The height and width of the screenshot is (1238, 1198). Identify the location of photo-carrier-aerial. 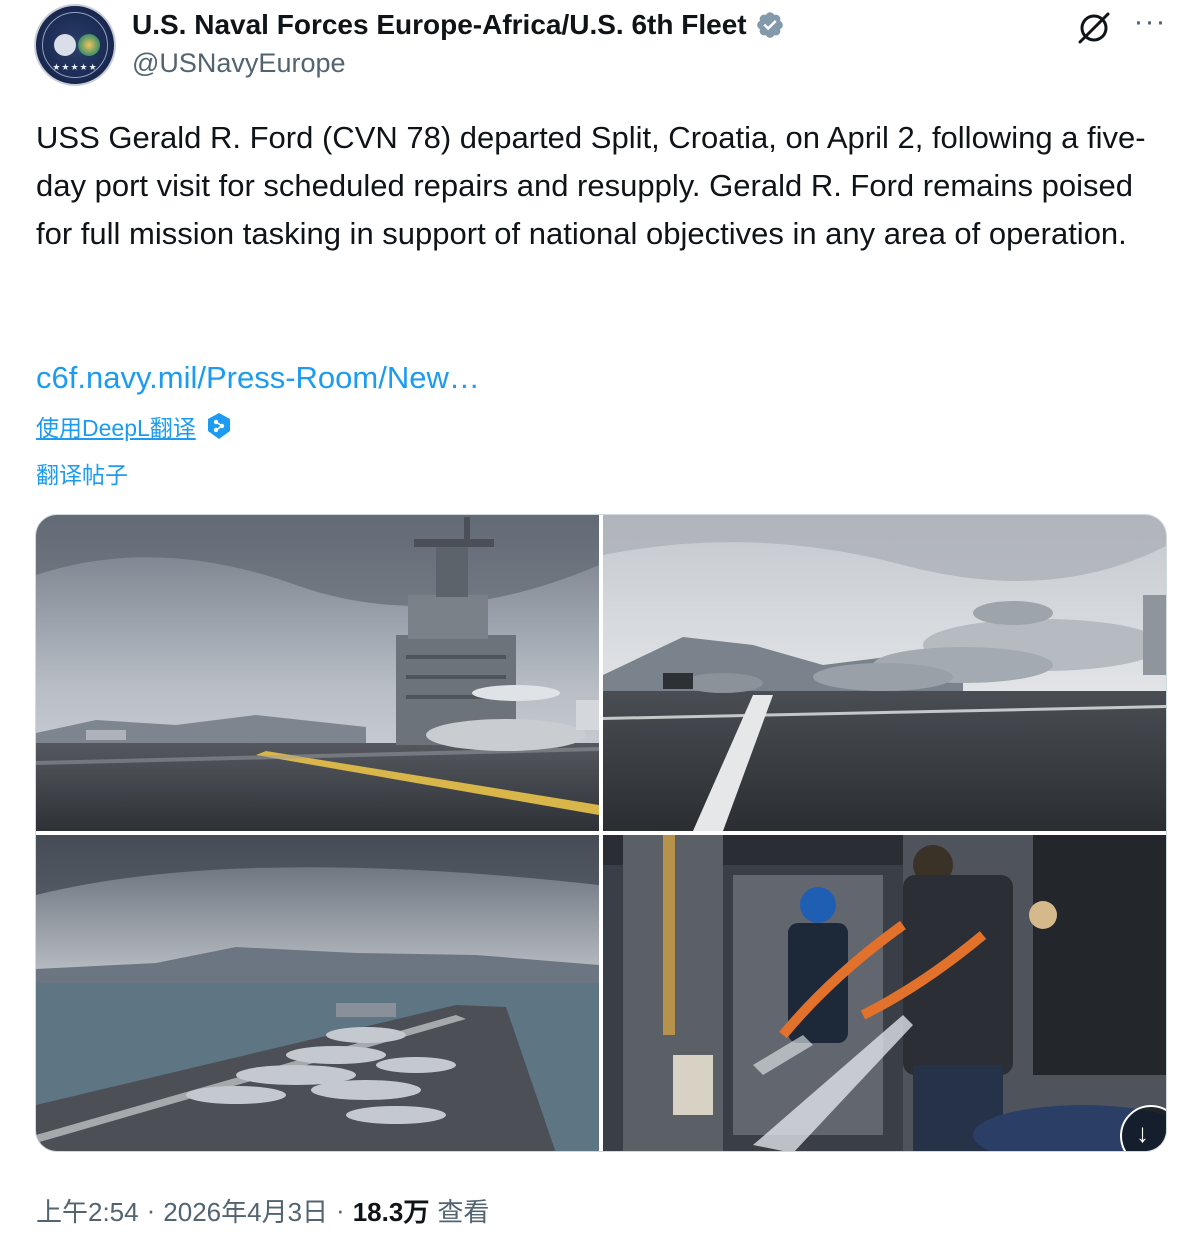
(317, 993).